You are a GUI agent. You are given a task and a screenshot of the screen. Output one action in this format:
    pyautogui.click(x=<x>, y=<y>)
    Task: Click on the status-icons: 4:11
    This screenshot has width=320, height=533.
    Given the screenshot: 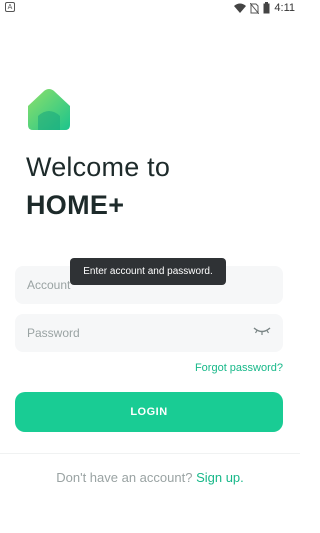 What is the action you would take?
    pyautogui.click(x=264, y=8)
    